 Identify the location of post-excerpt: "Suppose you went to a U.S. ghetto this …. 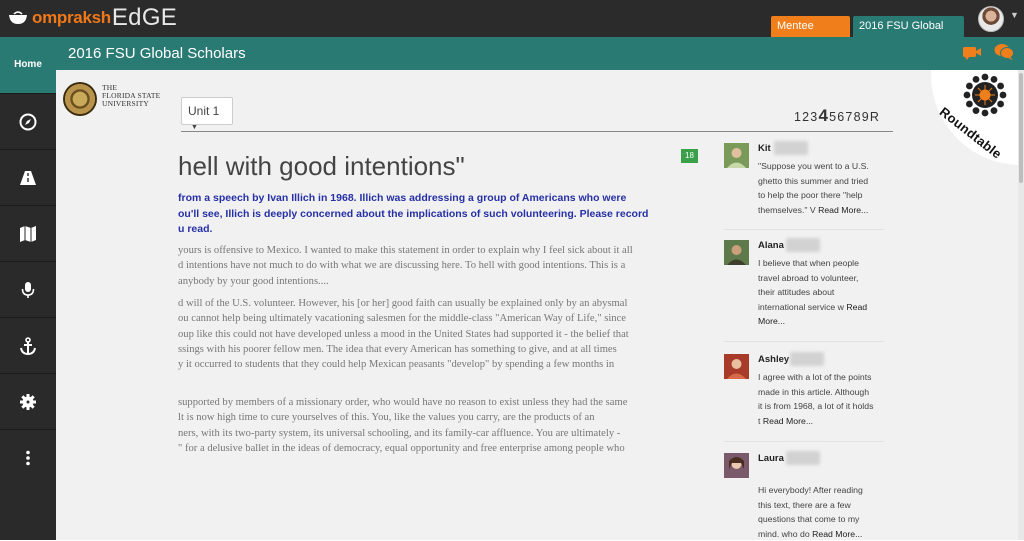
(813, 188).